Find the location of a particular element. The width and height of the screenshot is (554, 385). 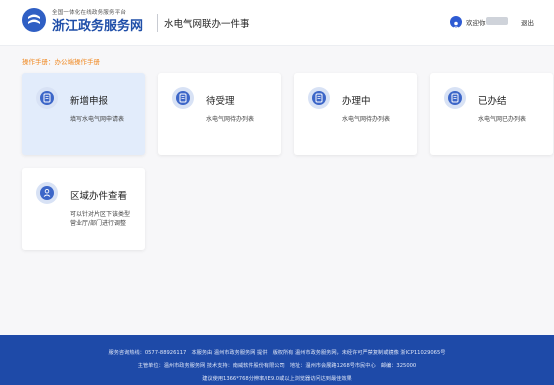

zhejiang-logo-icon is located at coordinates (34, 20).